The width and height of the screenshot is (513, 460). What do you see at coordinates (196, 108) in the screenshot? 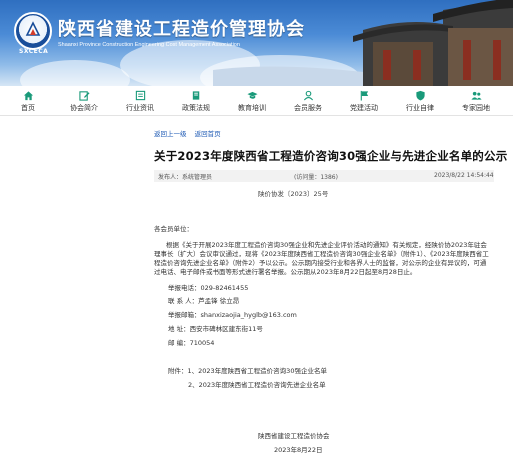
I see `nav-item-label: 政策法规` at bounding box center [196, 108].